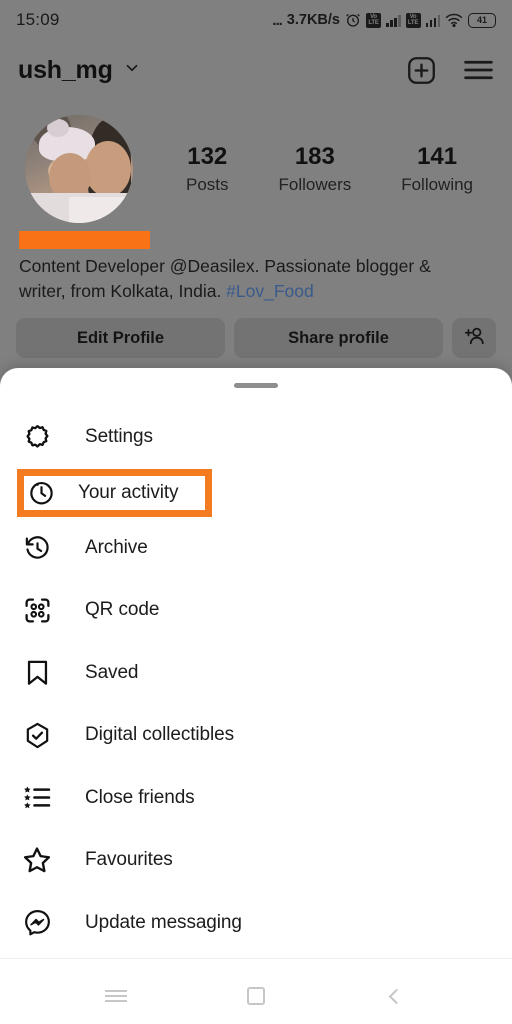 Image resolution: width=512 pixels, height=1024 pixels. What do you see at coordinates (37, 860) in the screenshot?
I see `star-icon` at bounding box center [37, 860].